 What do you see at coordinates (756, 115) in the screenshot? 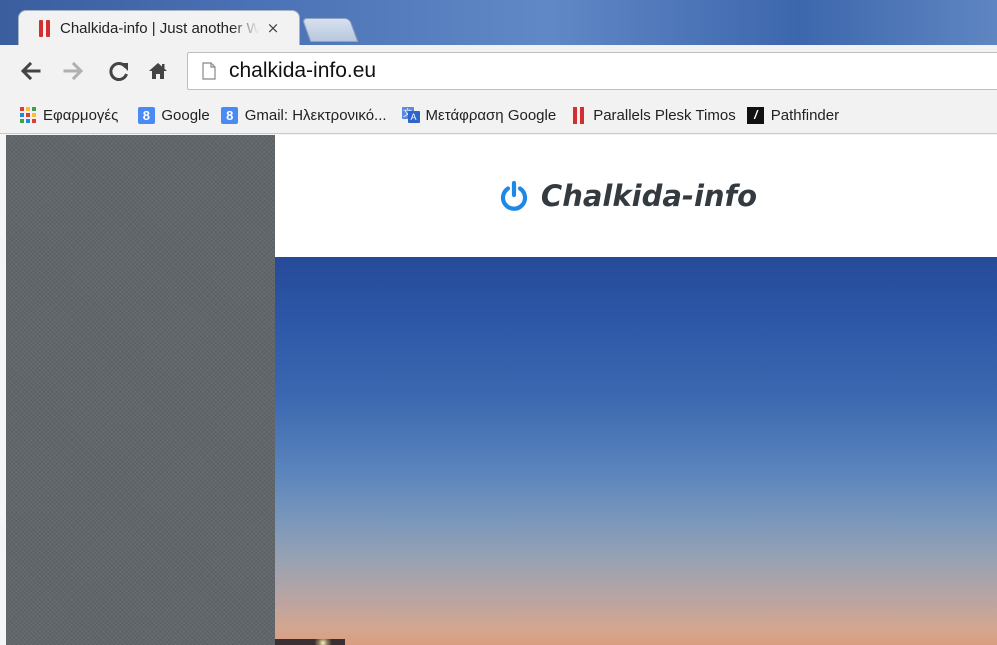
I see `pathfinder-icon: /` at bounding box center [756, 115].